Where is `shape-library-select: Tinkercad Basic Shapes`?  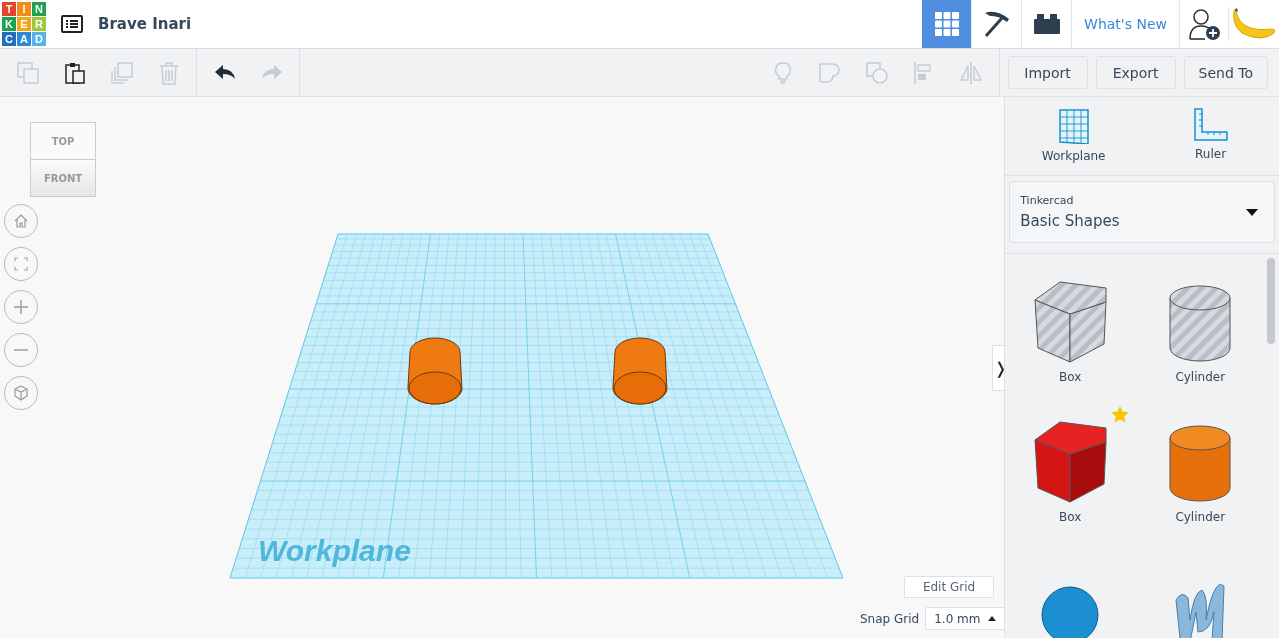
shape-library-select: Tinkercad Basic Shapes is located at coordinates (1142, 212).